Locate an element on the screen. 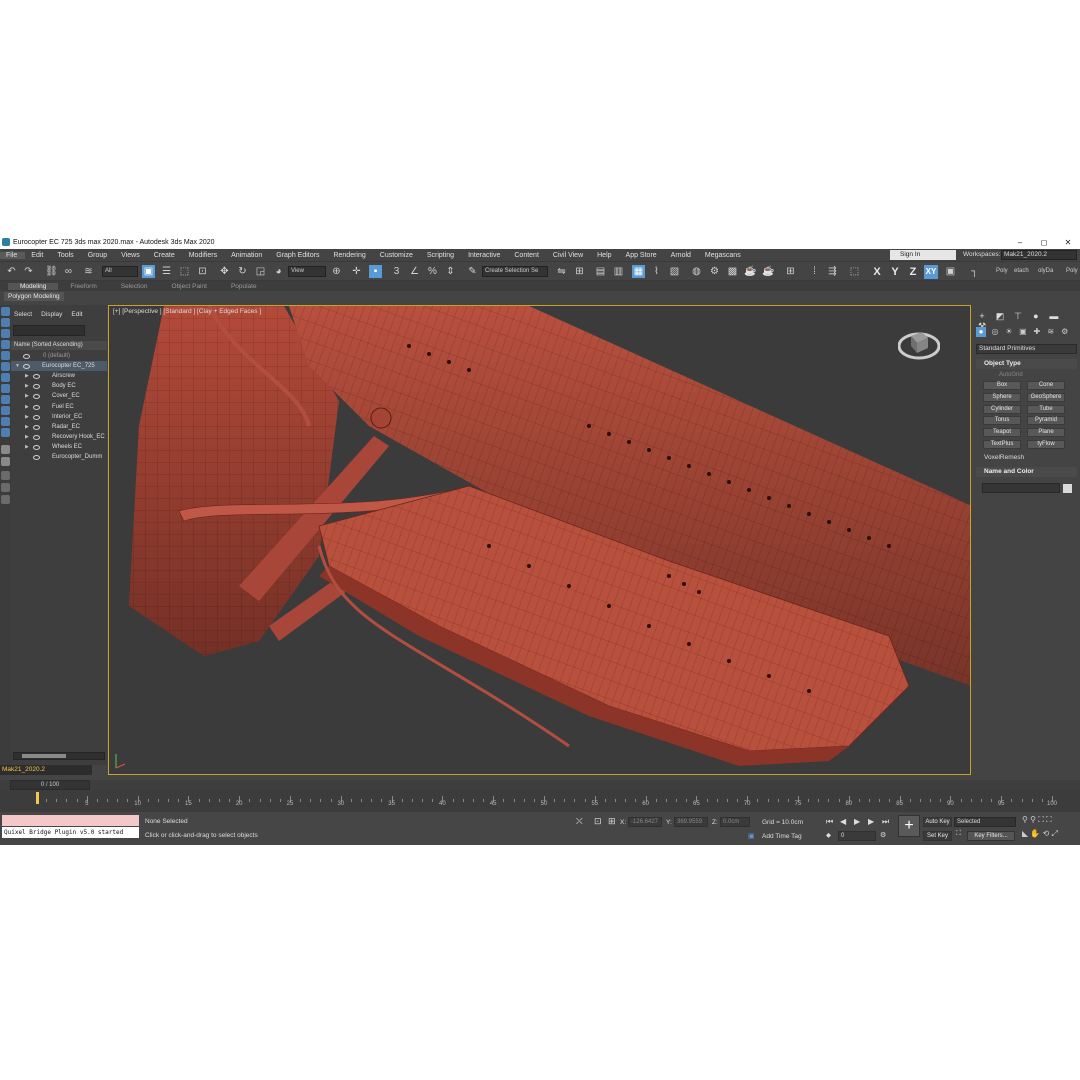 The image size is (1080, 1080). pan-icon: ✋ is located at coordinates (1035, 833).